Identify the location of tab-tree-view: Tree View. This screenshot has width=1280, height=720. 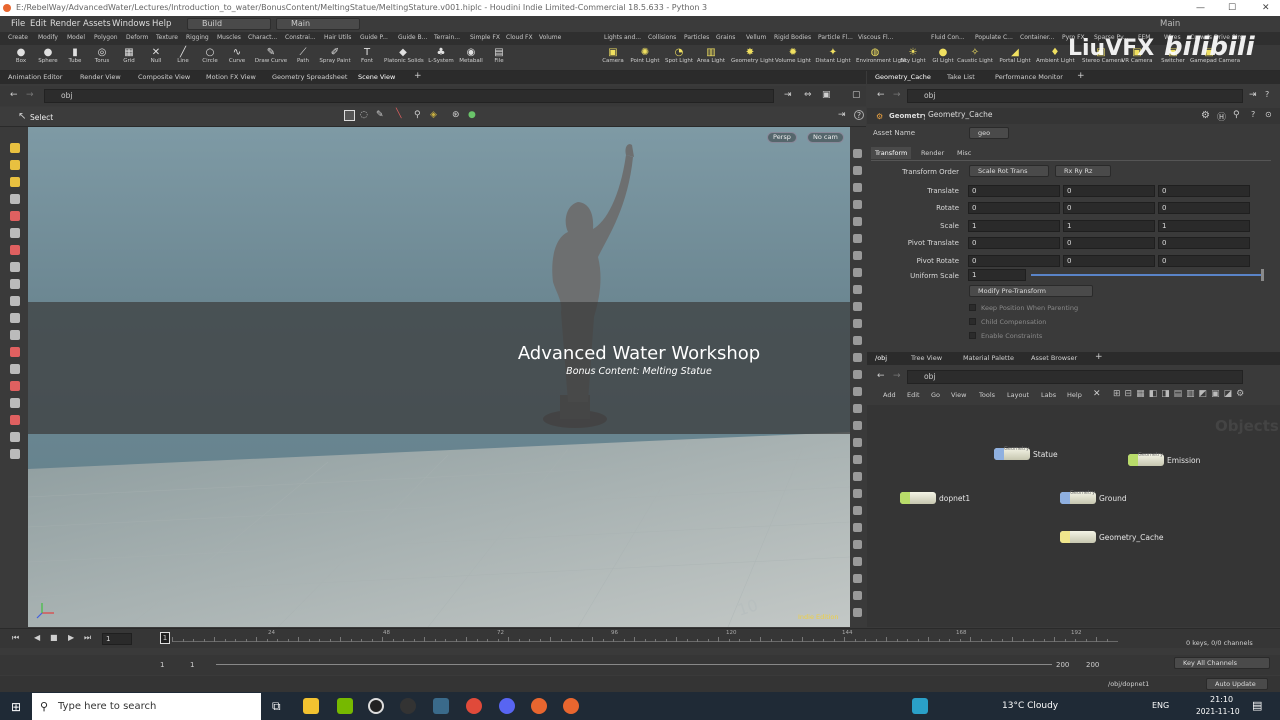
(926, 358).